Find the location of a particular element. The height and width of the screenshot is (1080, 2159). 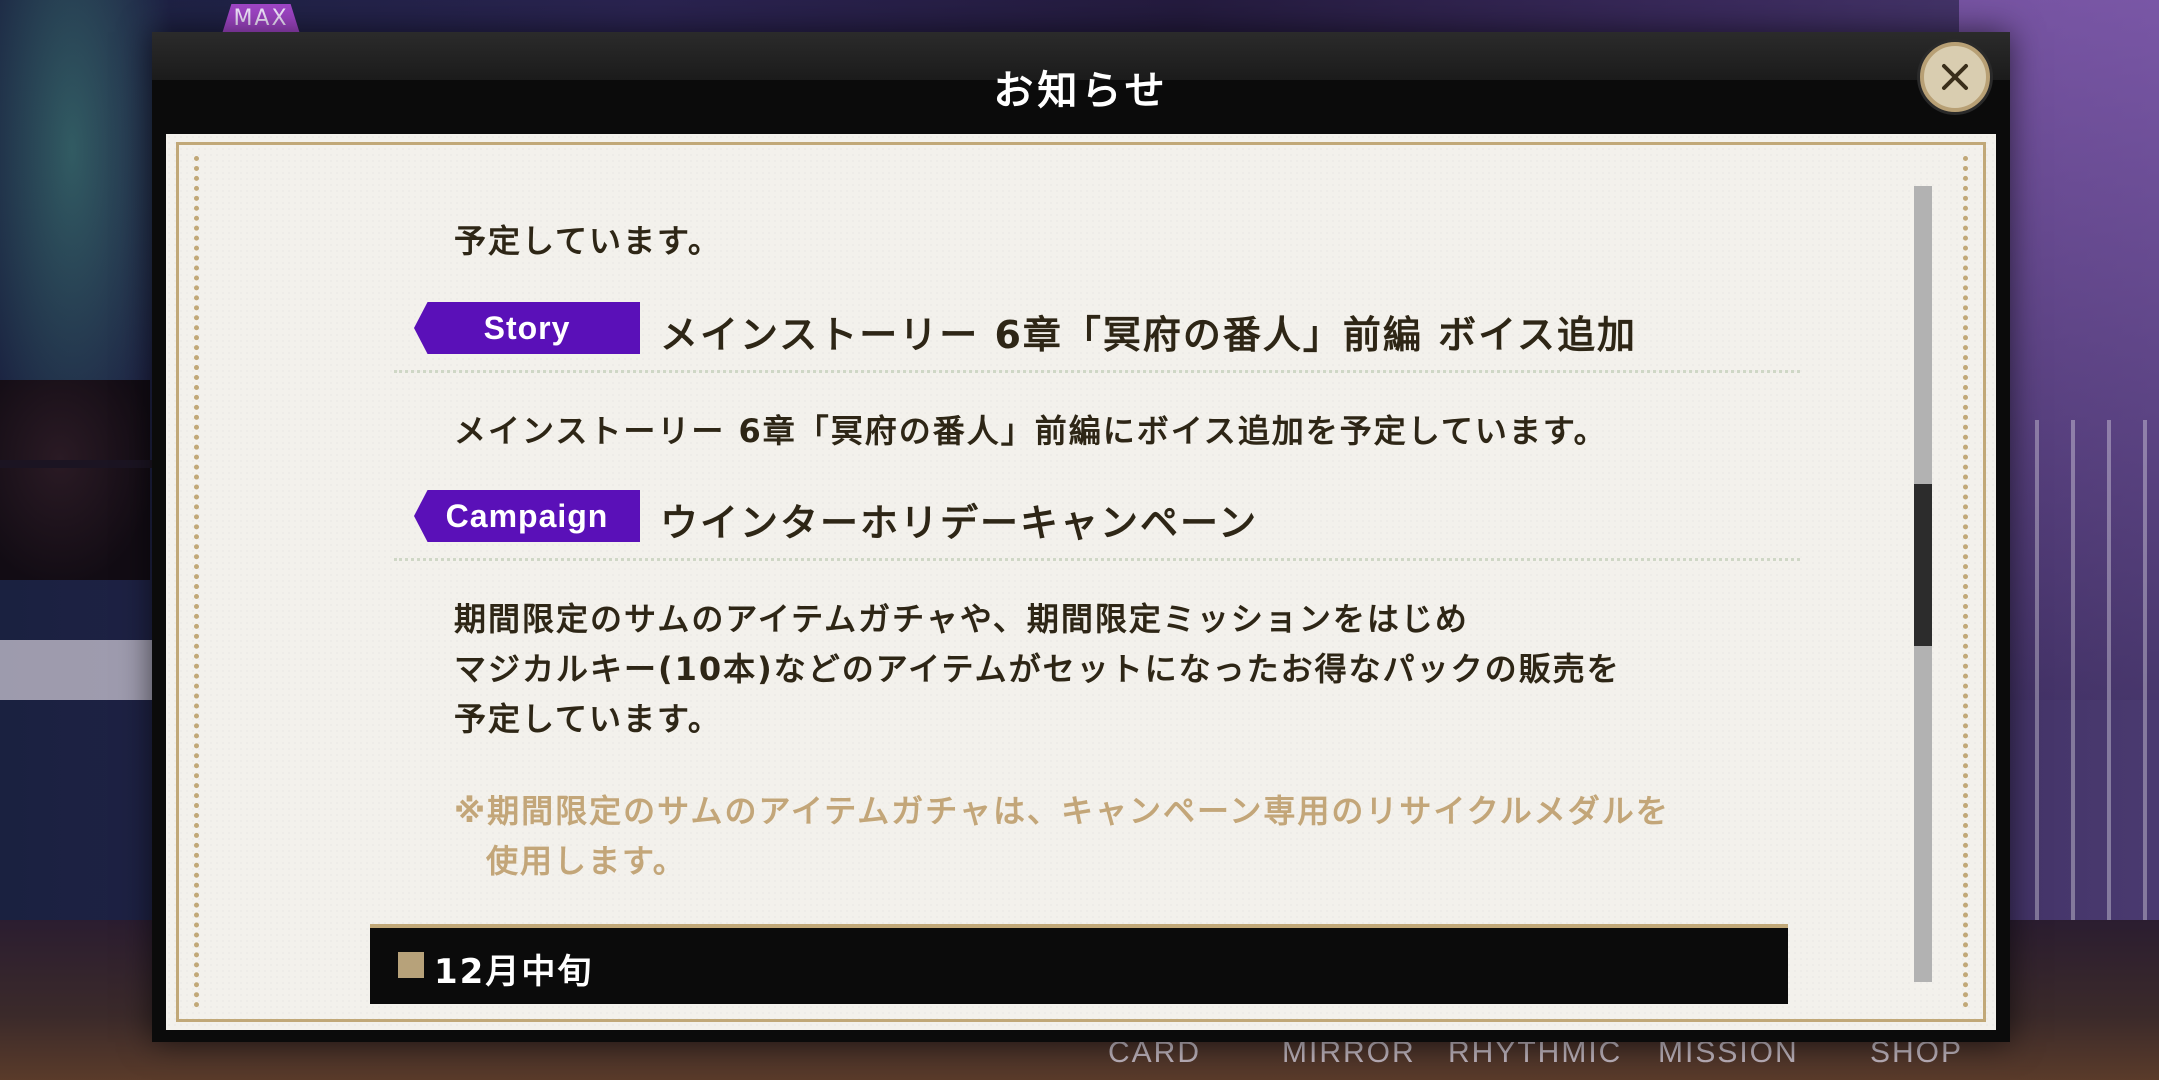

date-header-text: 12月中旬 is located at coordinates (514, 972).